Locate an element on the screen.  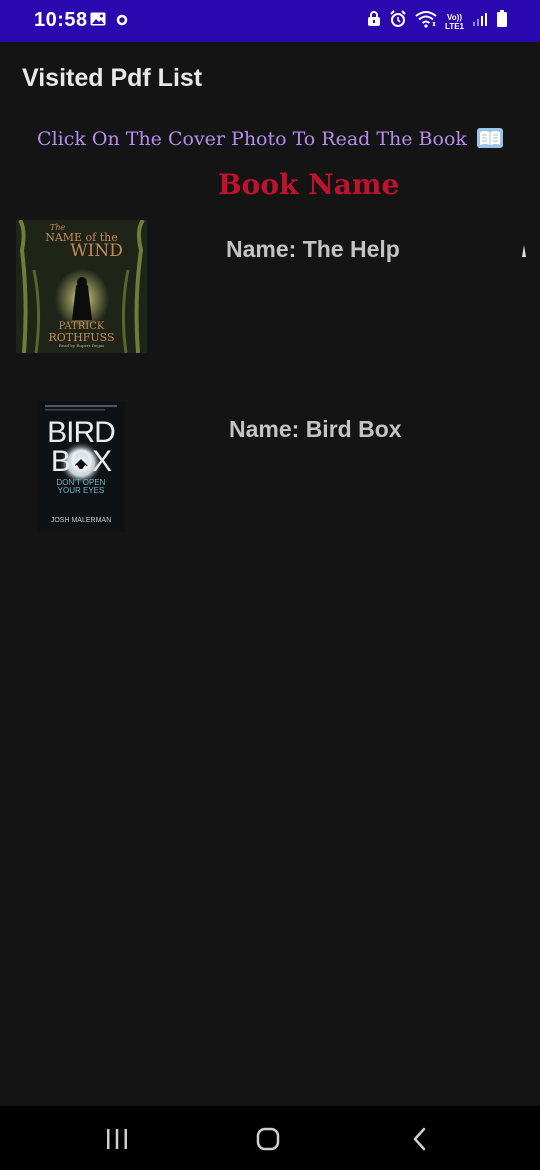
cover-title-line2: BOX is located at coordinates (81, 461).